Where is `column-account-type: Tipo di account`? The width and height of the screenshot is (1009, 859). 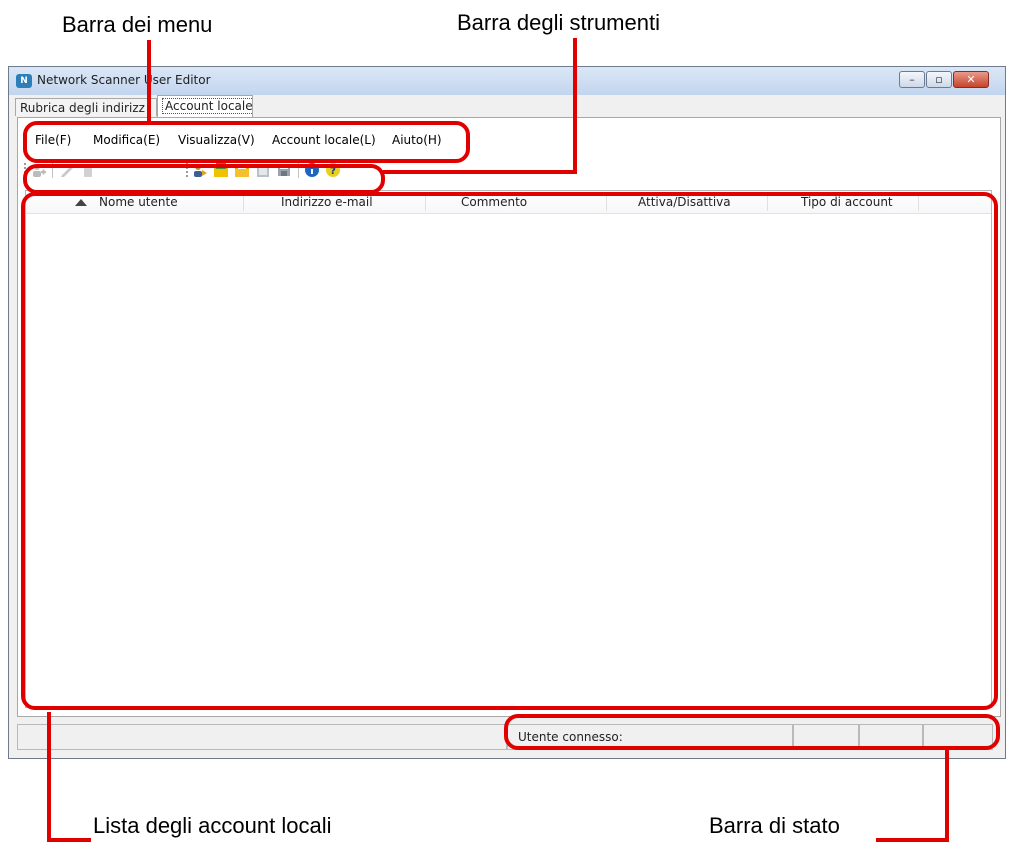 column-account-type: Tipo di account is located at coordinates (847, 202).